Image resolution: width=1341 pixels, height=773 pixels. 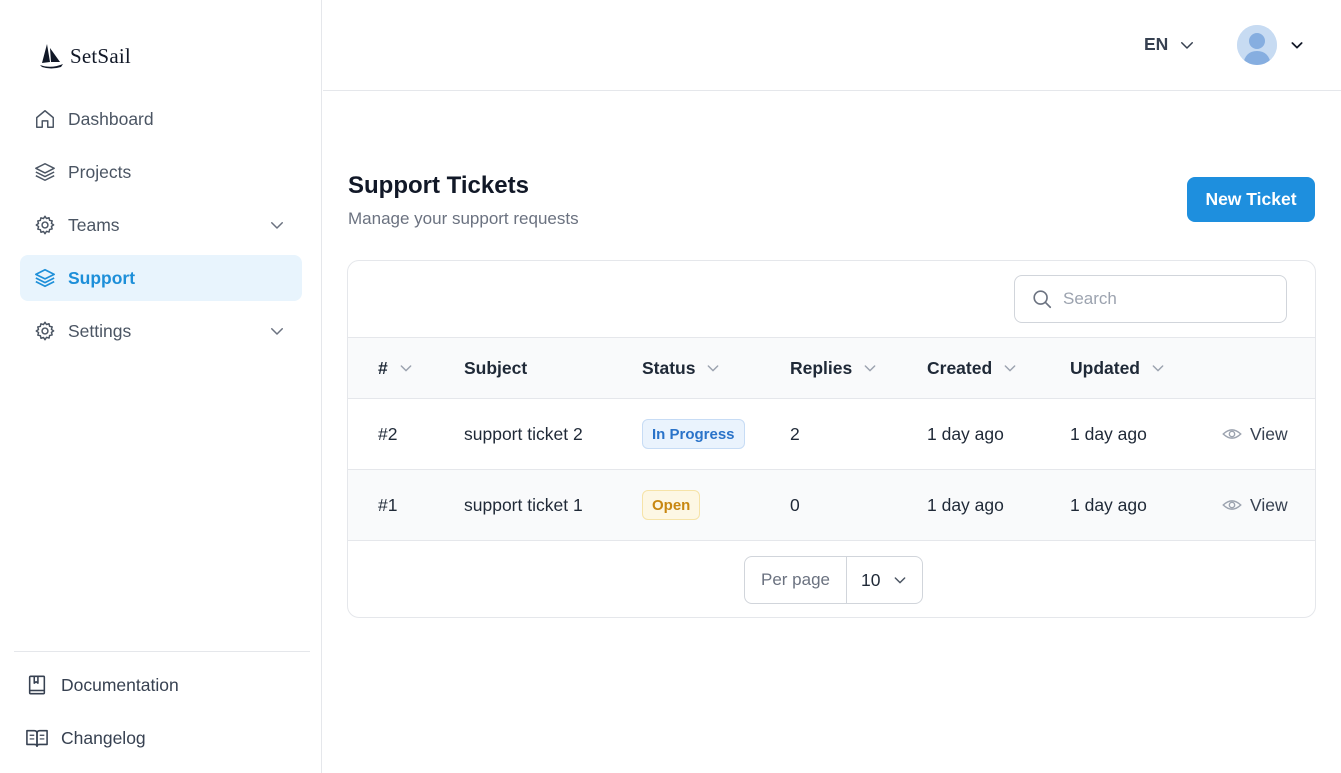 I want to click on sidebar-item-settings: Settings, so click(x=161, y=331).